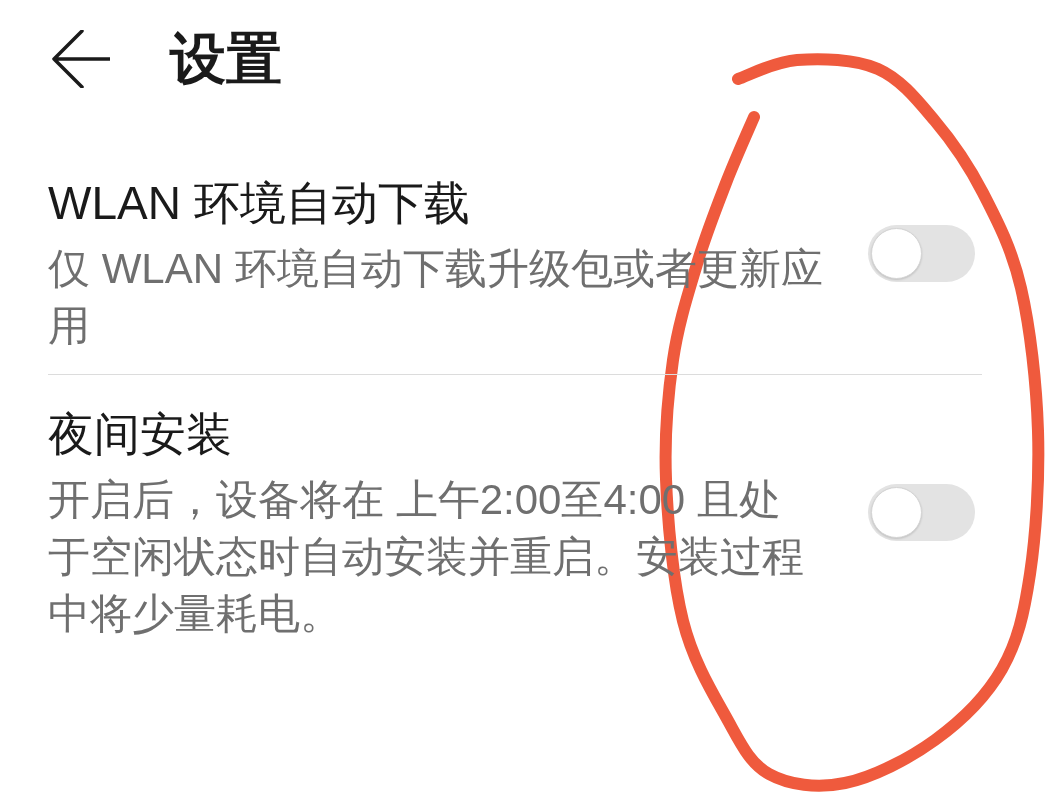 The height and width of the screenshot is (802, 1053). I want to click on page-title: 设置, so click(226, 59).